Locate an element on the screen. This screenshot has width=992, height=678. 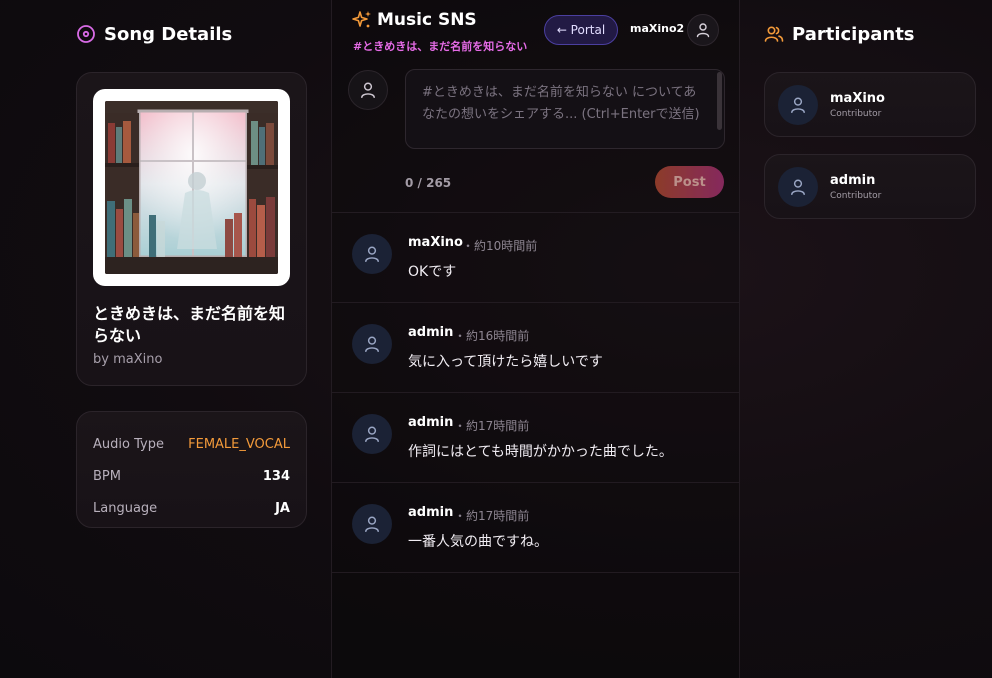
meta-row-audio-type: Audio Type FEMALE_VOCAL is located at coordinates (191, 444).